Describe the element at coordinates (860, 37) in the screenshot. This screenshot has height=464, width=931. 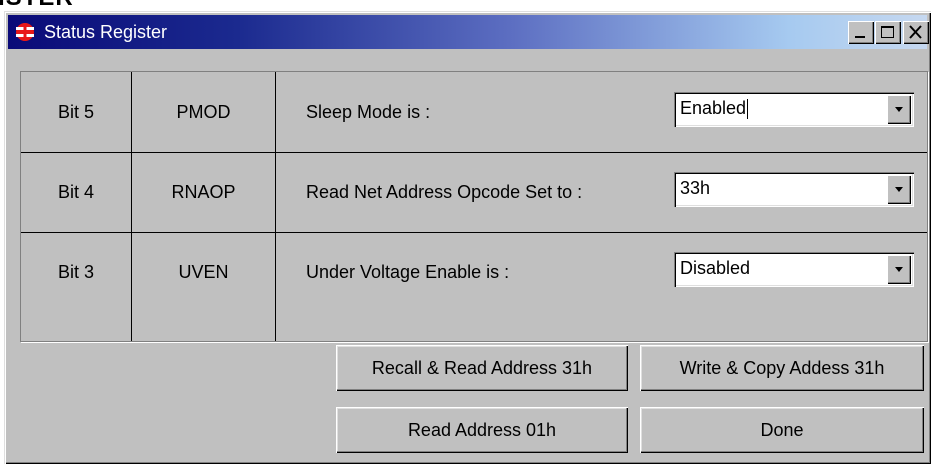
I see `minimize-icon` at that location.